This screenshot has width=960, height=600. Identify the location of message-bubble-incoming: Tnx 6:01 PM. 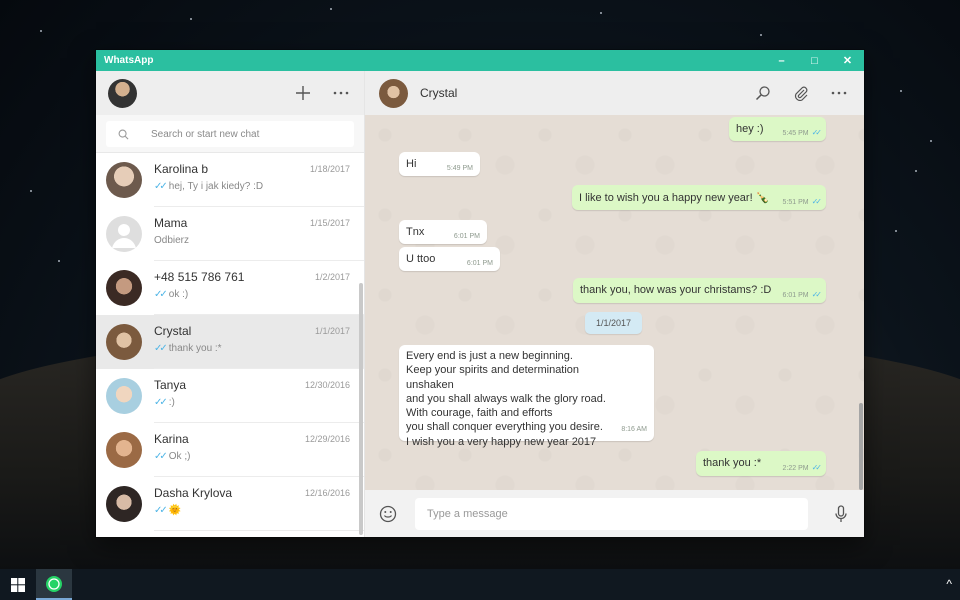
(443, 232).